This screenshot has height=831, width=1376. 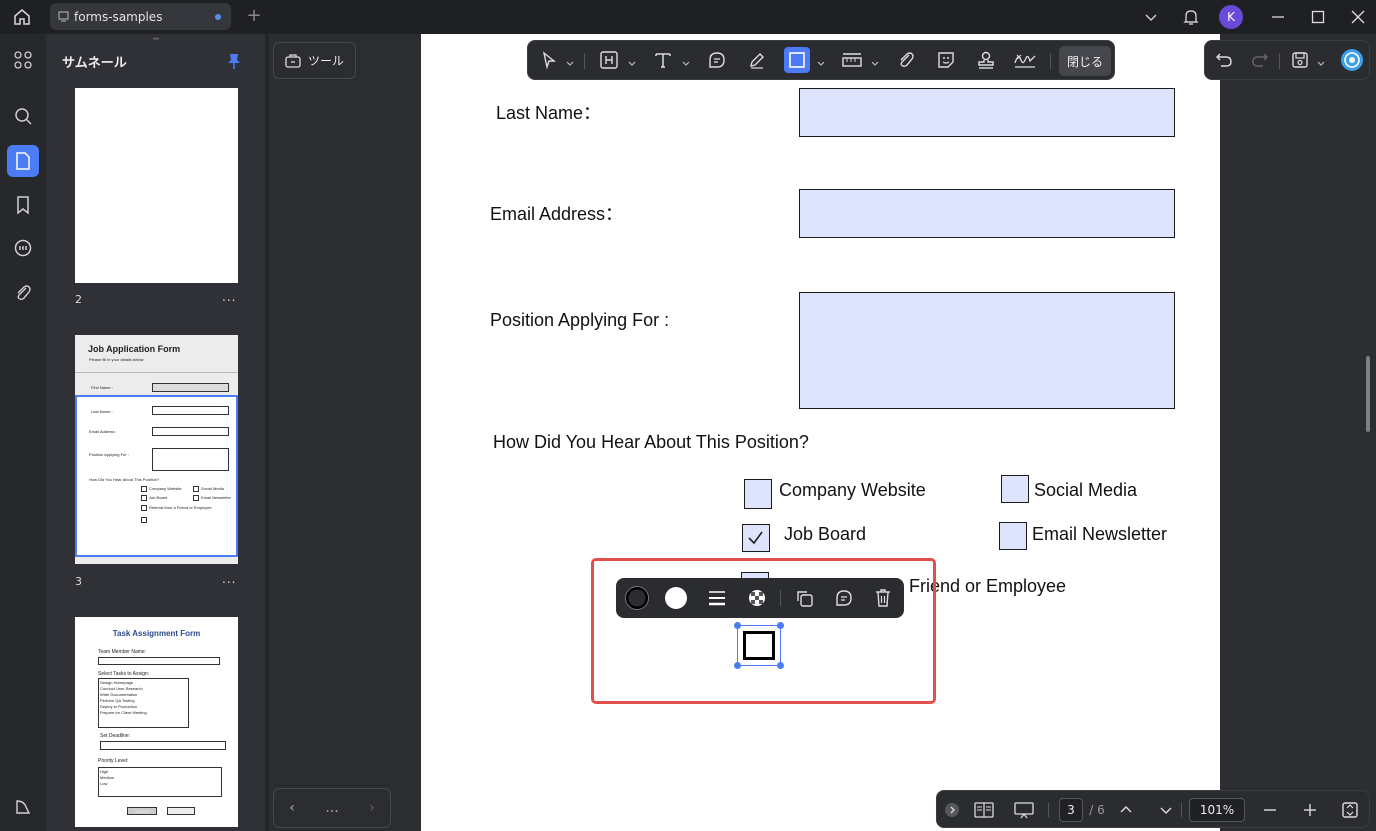 What do you see at coordinates (1024, 810) in the screenshot?
I see `presentation-icon` at bounding box center [1024, 810].